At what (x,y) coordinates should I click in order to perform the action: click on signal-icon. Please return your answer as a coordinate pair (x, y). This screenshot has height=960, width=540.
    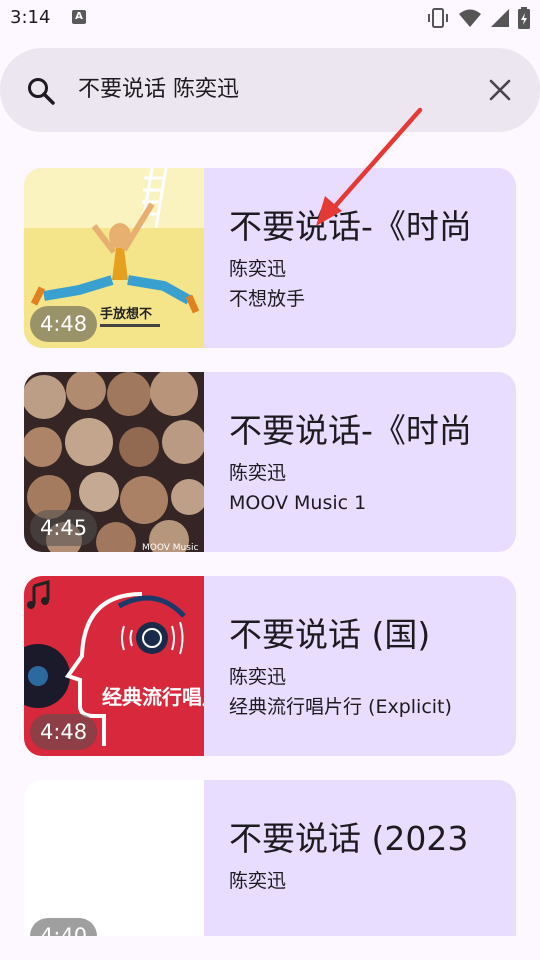
    Looking at the image, I should click on (500, 18).